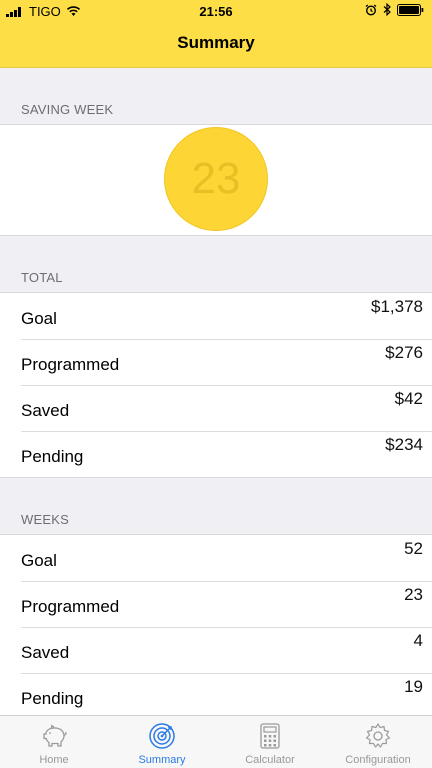 This screenshot has width=432, height=768. What do you see at coordinates (216, 408) in the screenshot?
I see `total-row-saved: Saved $42` at bounding box center [216, 408].